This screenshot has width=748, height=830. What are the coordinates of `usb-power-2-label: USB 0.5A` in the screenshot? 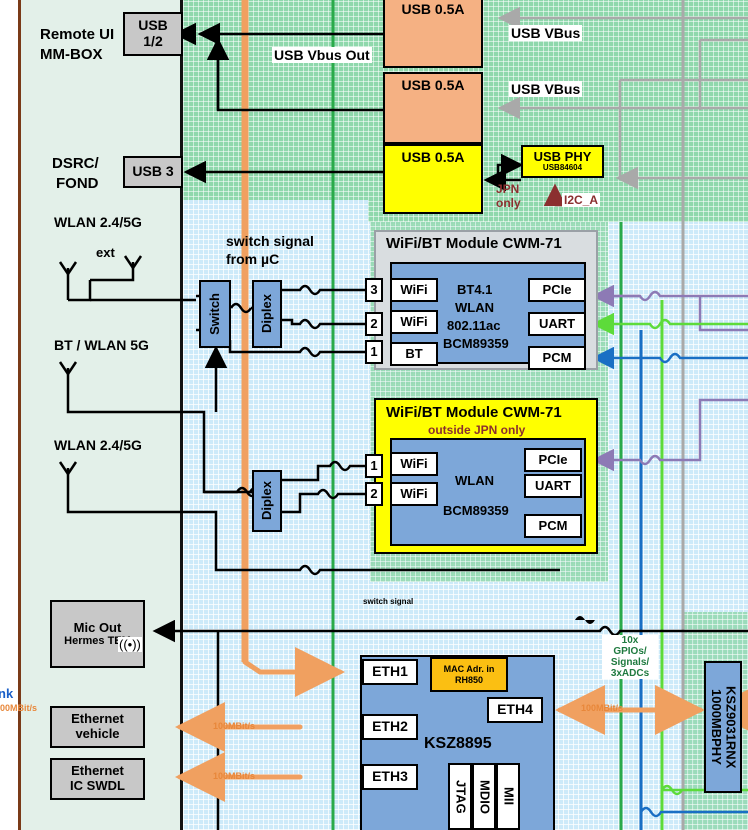 It's located at (433, 85).